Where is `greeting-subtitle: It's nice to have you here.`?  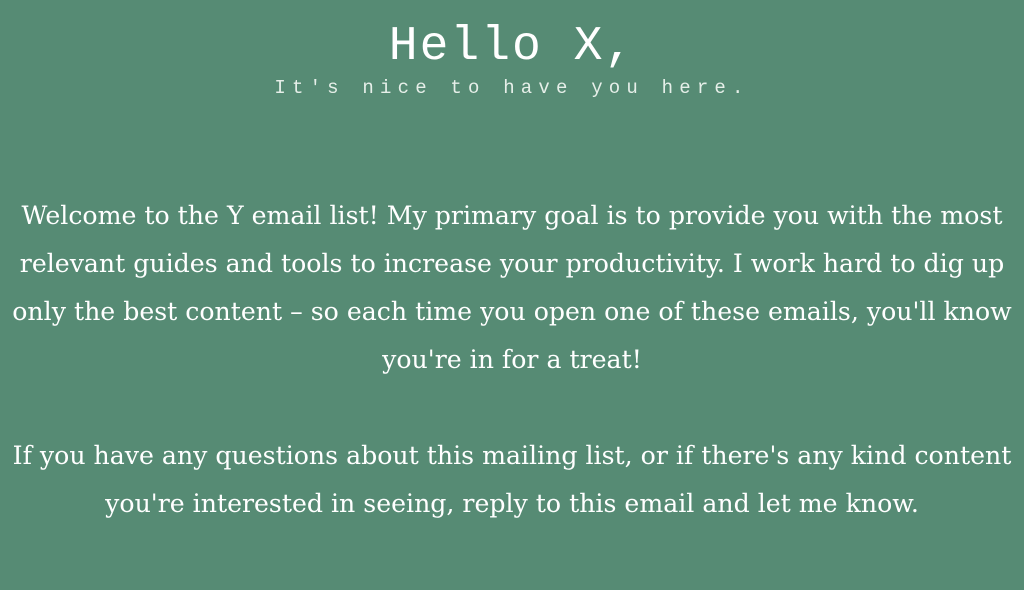
greeting-subtitle: It's nice to have you here. is located at coordinates (512, 88).